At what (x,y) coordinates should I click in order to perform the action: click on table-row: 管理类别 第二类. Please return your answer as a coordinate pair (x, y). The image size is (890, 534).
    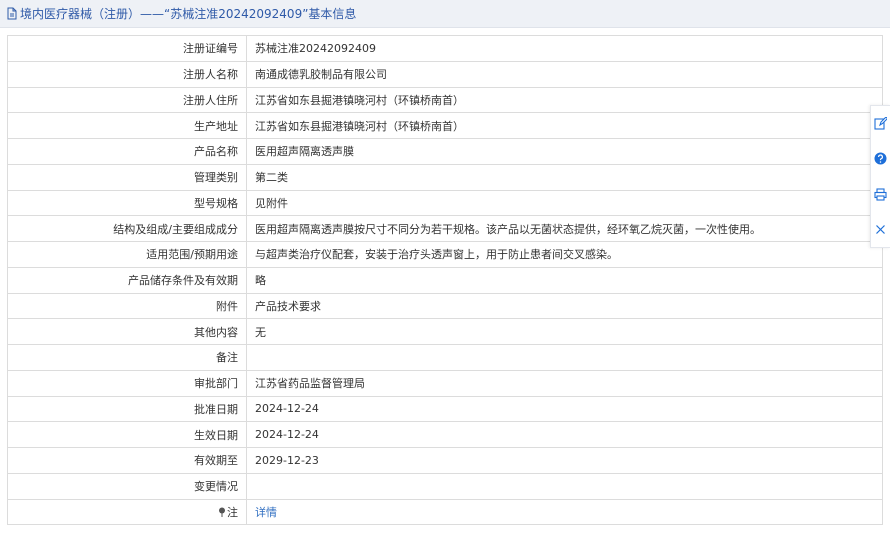
    Looking at the image, I should click on (445, 177).